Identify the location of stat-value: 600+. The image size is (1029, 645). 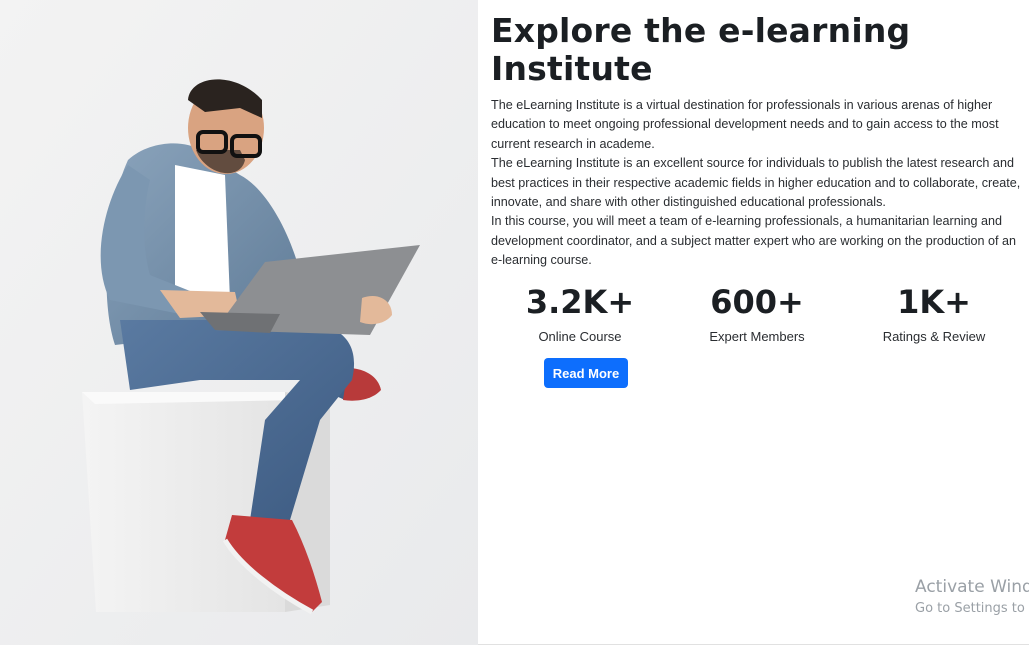
(757, 302).